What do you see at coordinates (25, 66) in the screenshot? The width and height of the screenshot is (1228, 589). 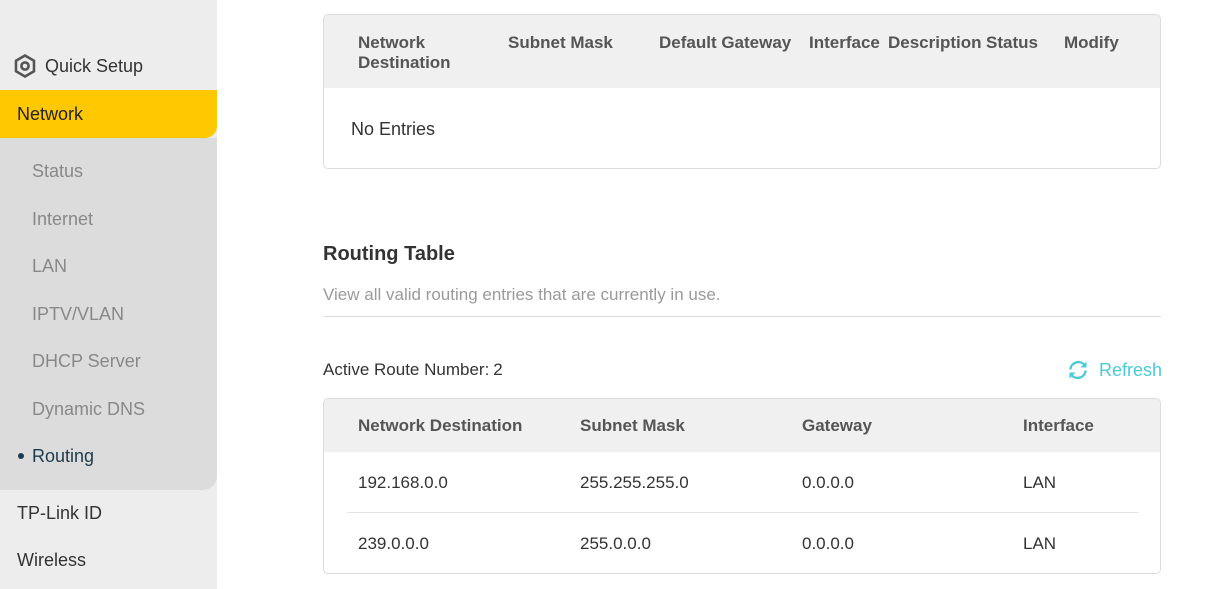 I see `gear-icon` at bounding box center [25, 66].